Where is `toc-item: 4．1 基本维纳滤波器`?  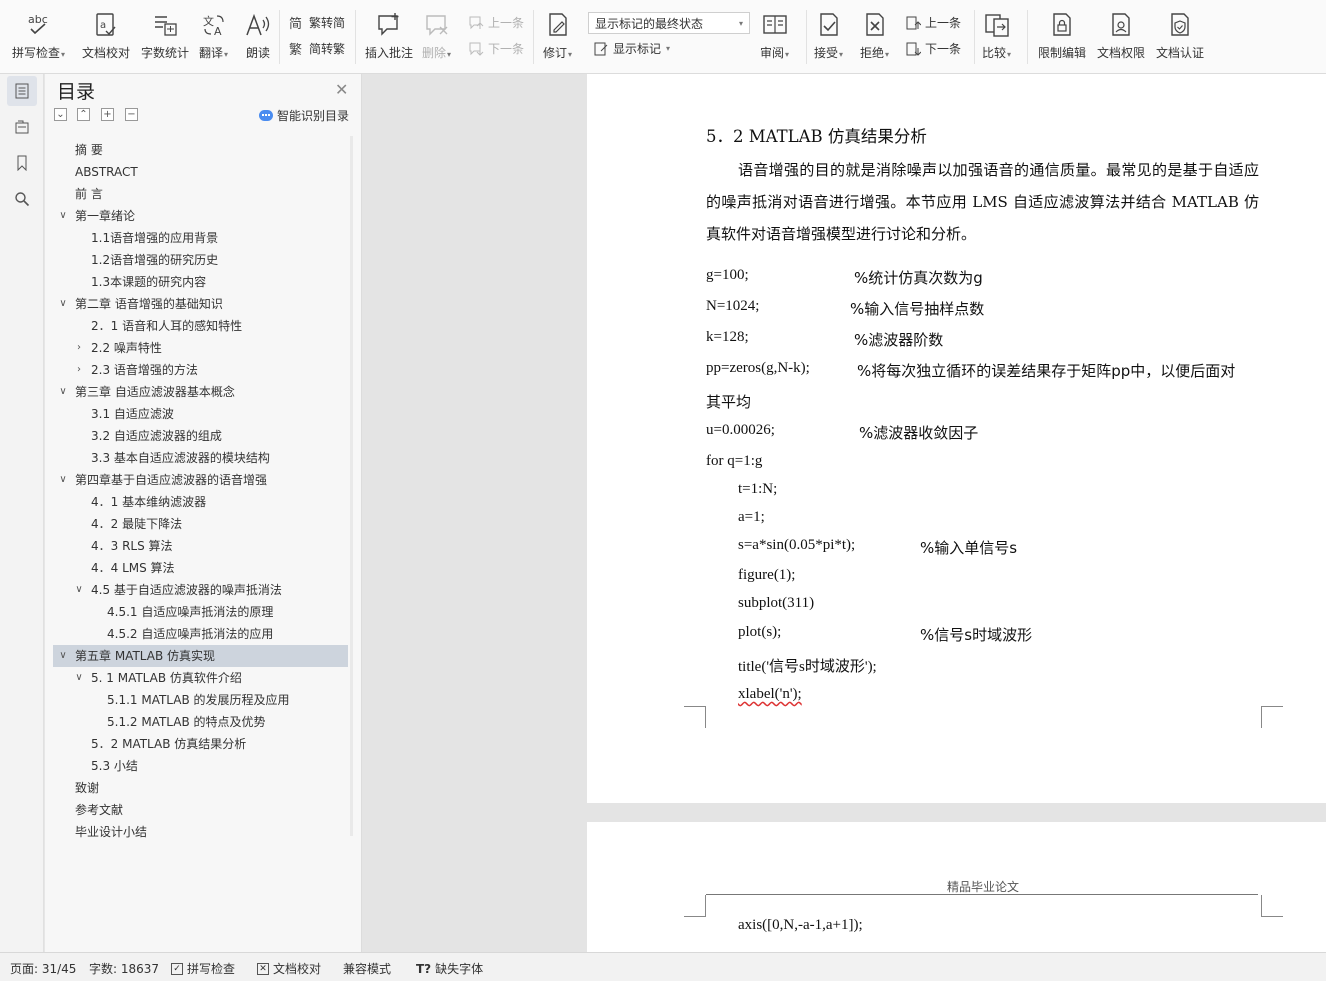
toc-item: 4．1 基本维纳滤波器 is located at coordinates (200, 502).